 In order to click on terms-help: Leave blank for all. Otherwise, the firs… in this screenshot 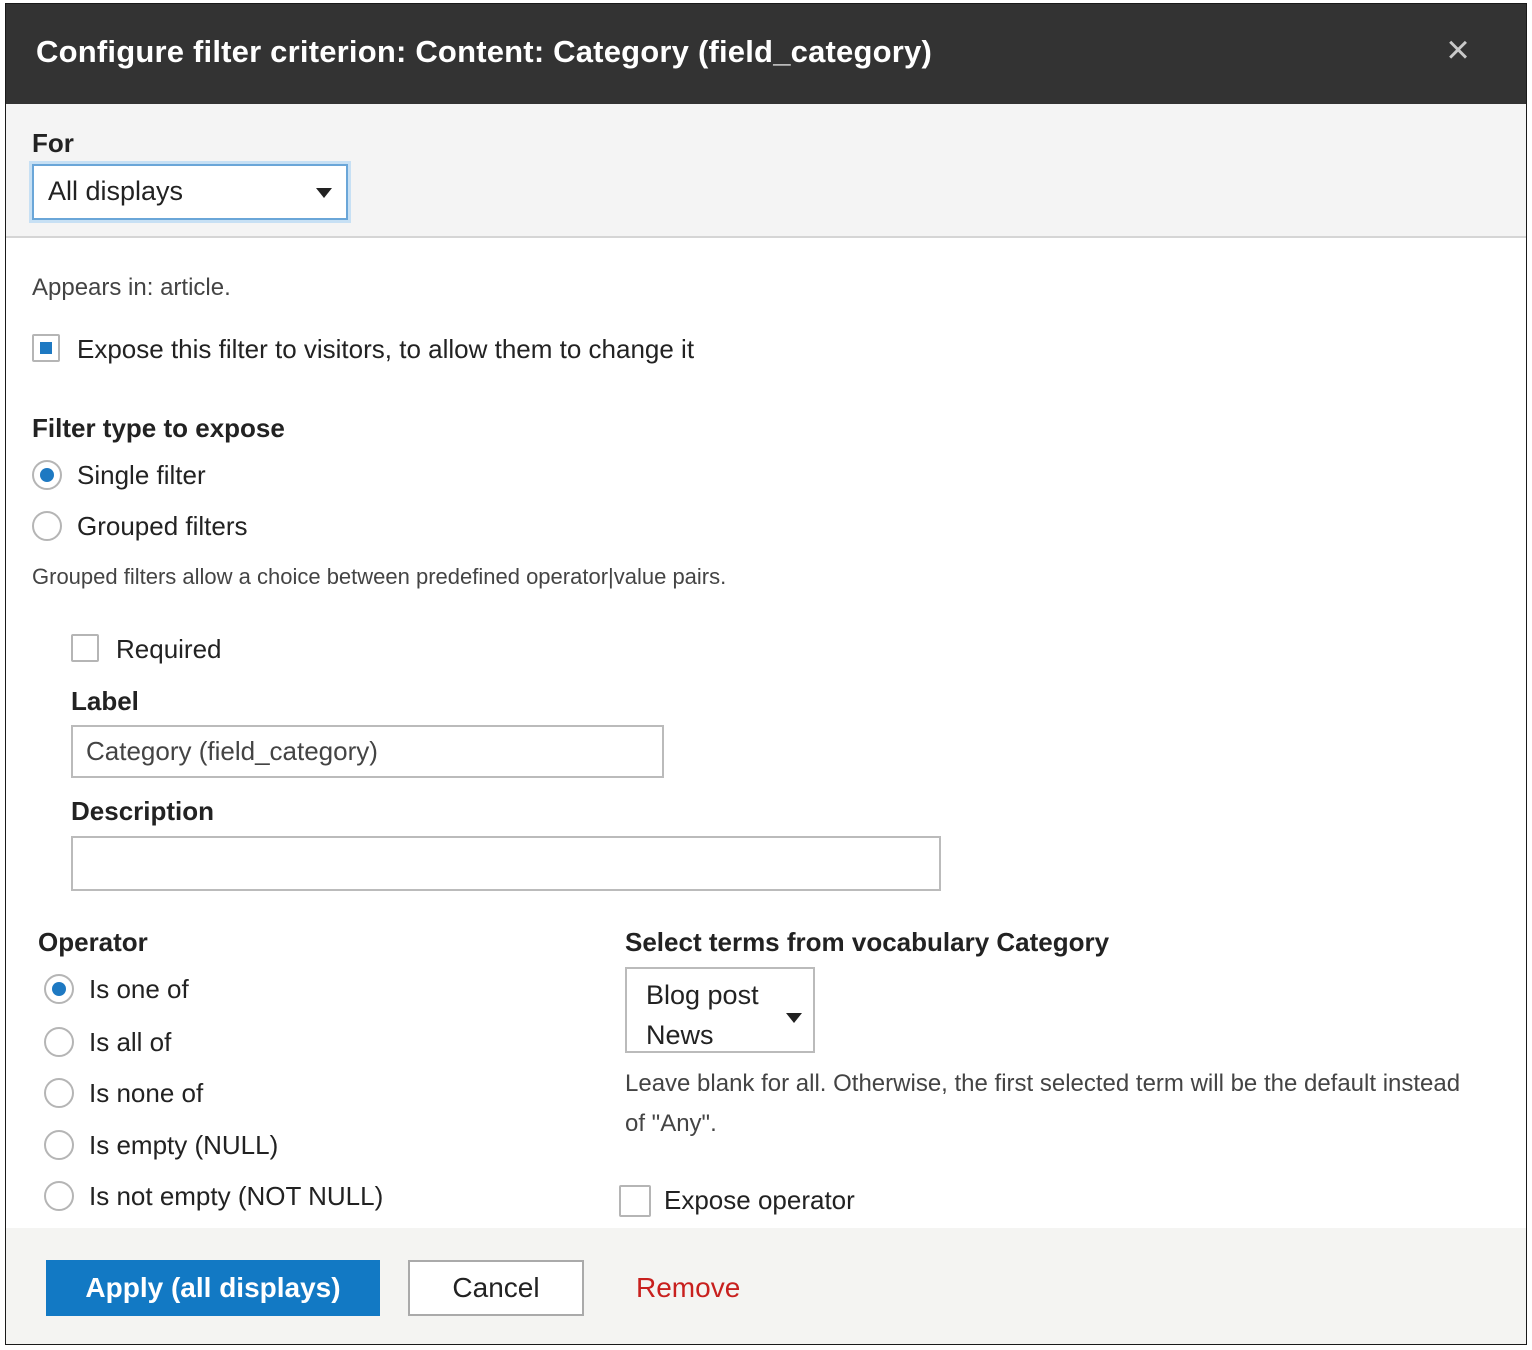, I will do `click(1043, 1103)`.